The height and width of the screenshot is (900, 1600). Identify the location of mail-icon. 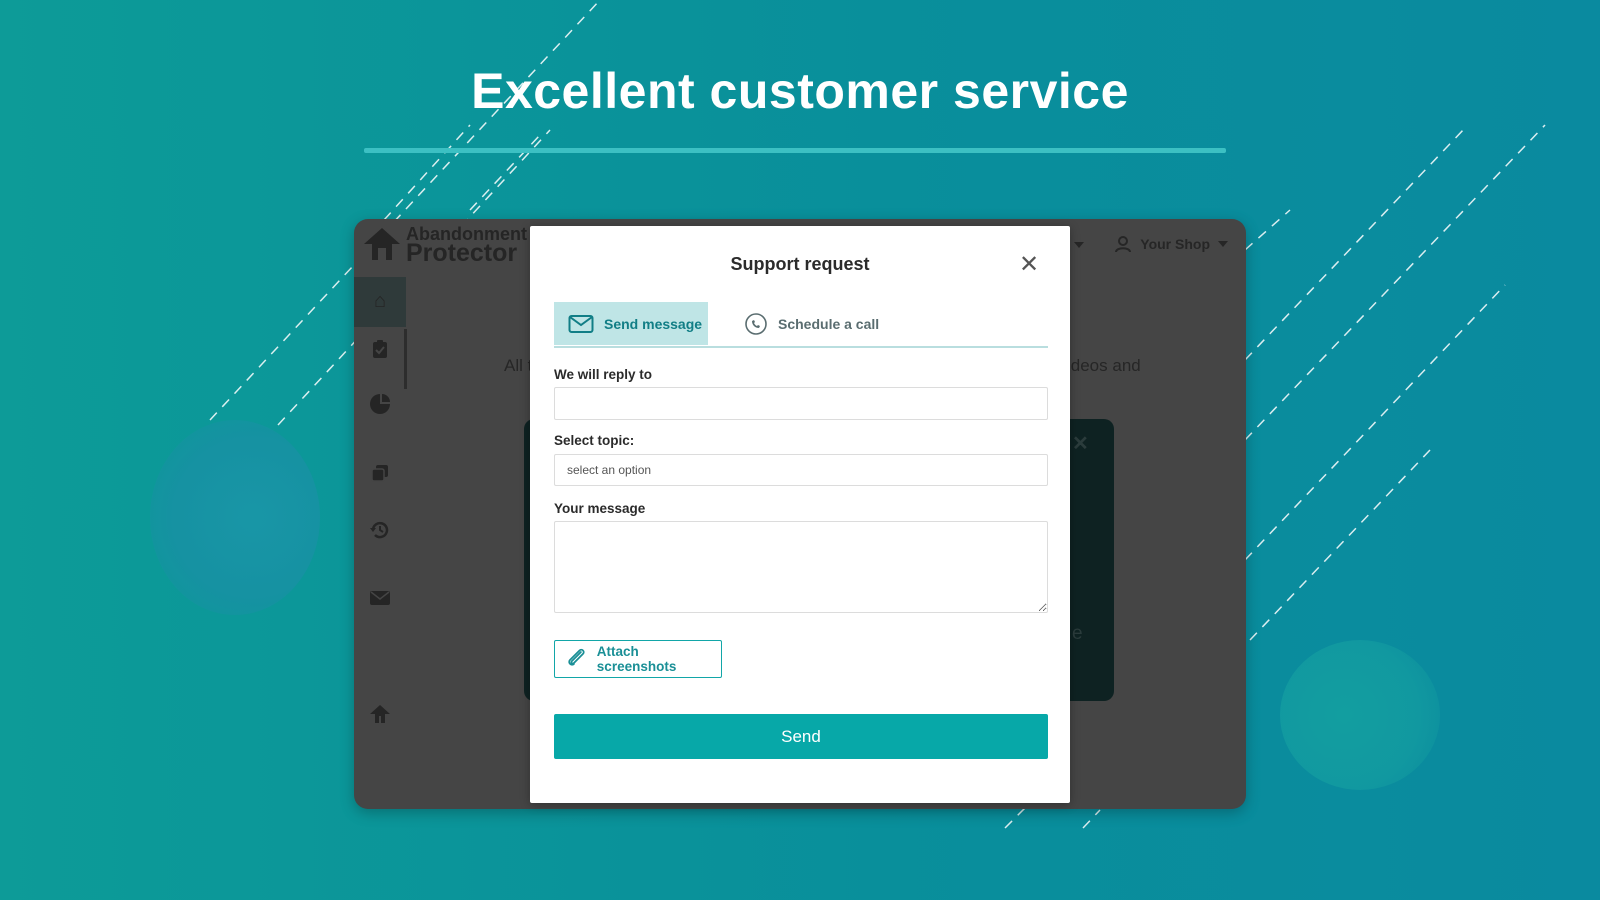
(380, 601).